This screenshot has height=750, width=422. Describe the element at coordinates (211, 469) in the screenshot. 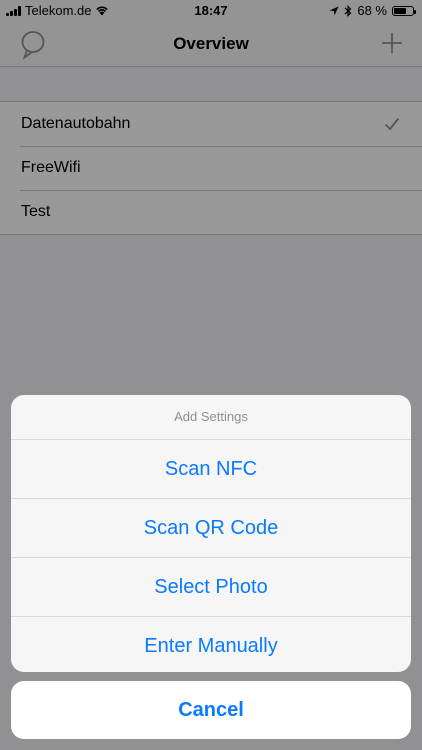

I see `scan-nfc-button: Scan NFC` at that location.